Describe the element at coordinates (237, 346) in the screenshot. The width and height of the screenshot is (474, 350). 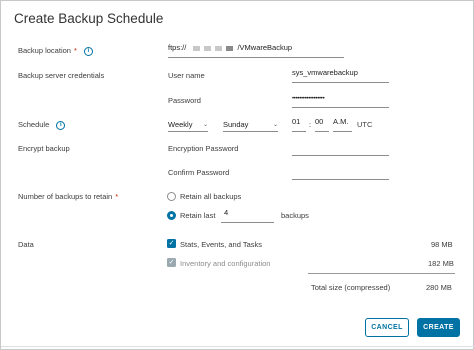
I see `footer-divider` at that location.